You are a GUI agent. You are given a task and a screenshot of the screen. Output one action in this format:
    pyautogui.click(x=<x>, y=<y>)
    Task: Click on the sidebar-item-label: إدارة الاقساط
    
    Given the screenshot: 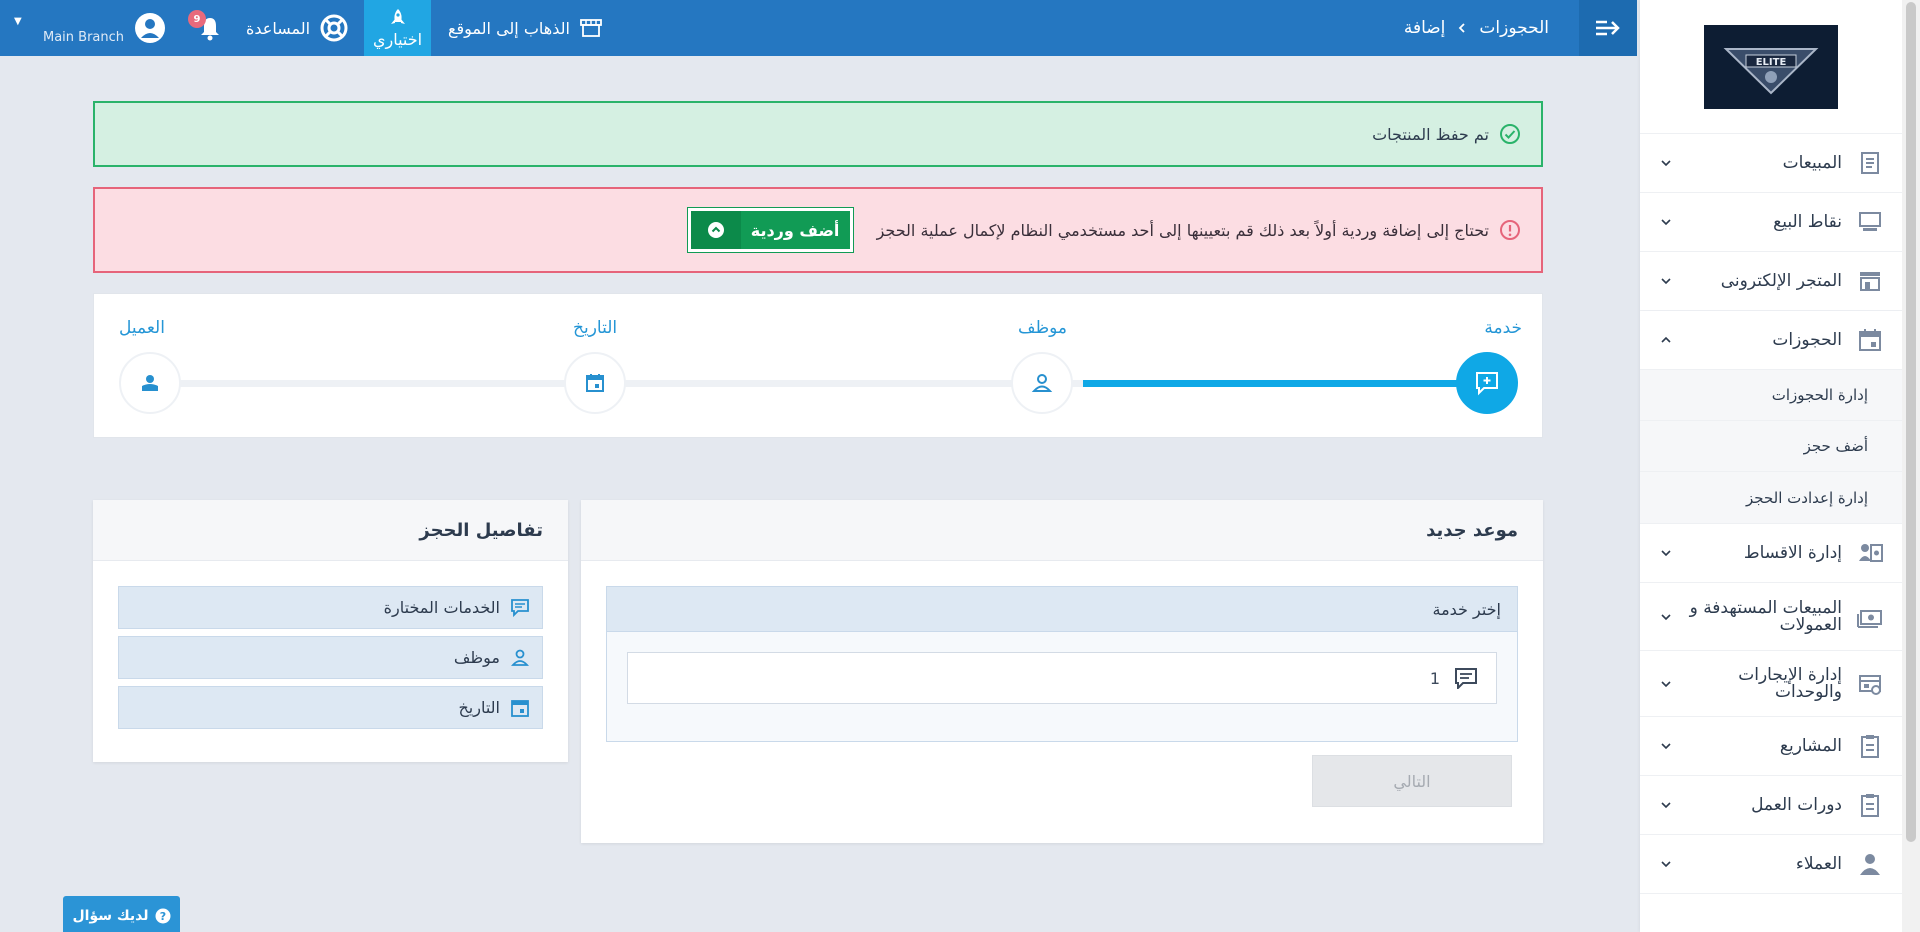 What is the action you would take?
    pyautogui.click(x=1792, y=552)
    